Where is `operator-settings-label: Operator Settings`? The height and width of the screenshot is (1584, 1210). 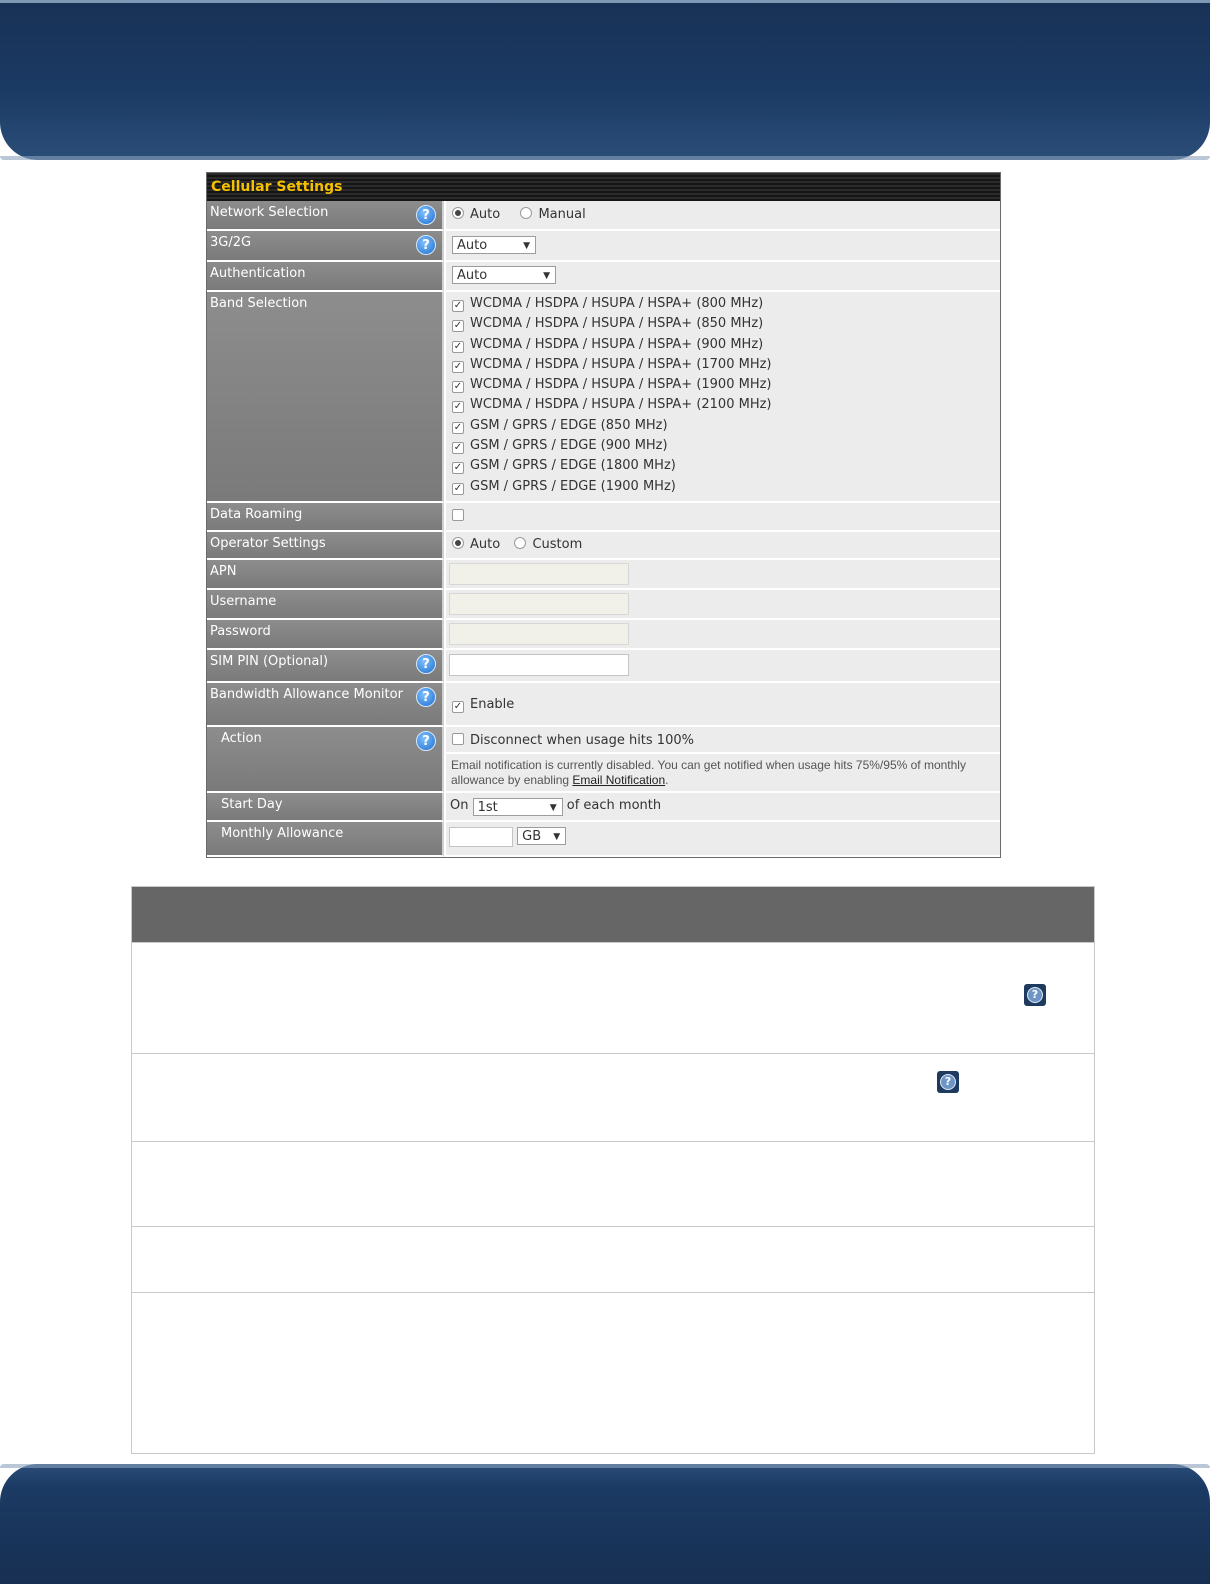
operator-settings-label: Operator Settings is located at coordinates (268, 543).